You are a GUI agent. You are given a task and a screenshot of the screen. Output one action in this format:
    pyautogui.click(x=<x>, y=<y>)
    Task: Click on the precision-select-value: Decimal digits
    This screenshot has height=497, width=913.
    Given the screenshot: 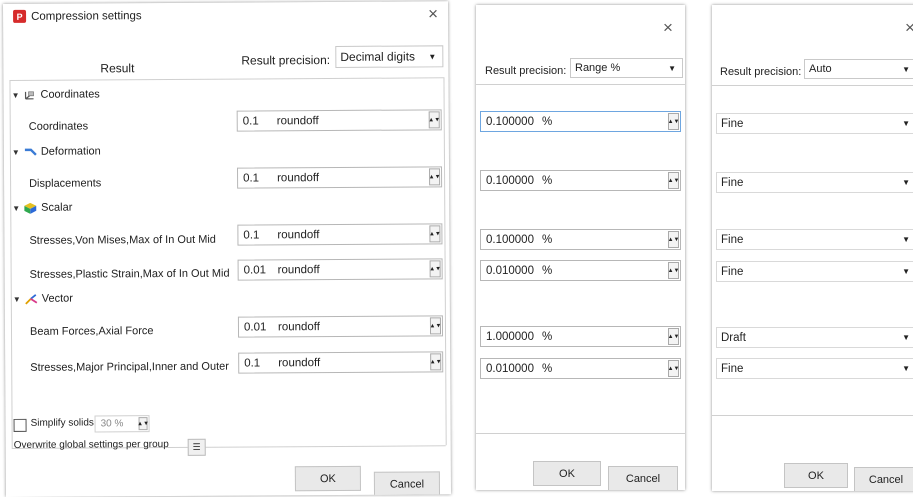 What is the action you would take?
    pyautogui.click(x=378, y=56)
    